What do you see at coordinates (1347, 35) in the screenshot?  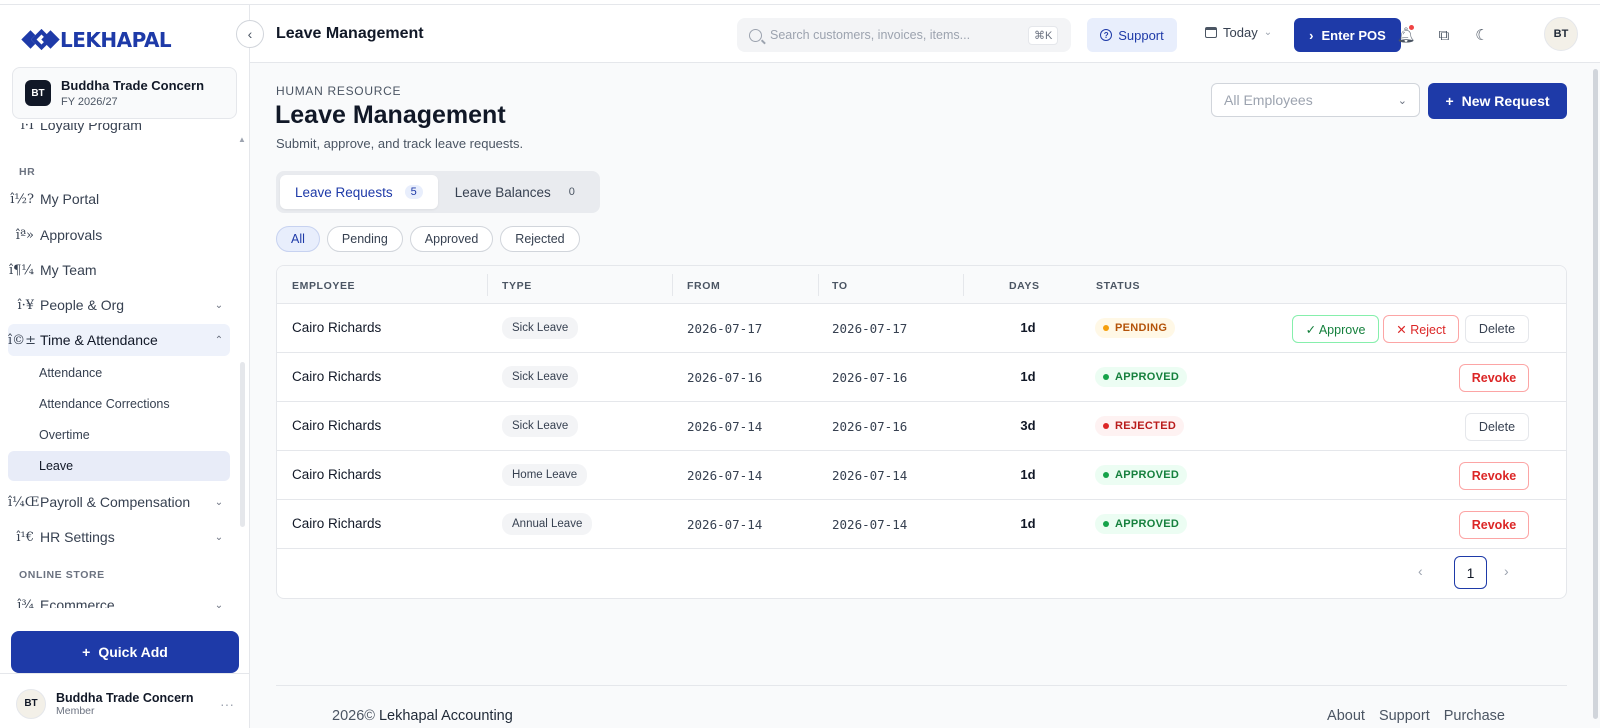 I see `enter-pos-button: › Enter POS` at bounding box center [1347, 35].